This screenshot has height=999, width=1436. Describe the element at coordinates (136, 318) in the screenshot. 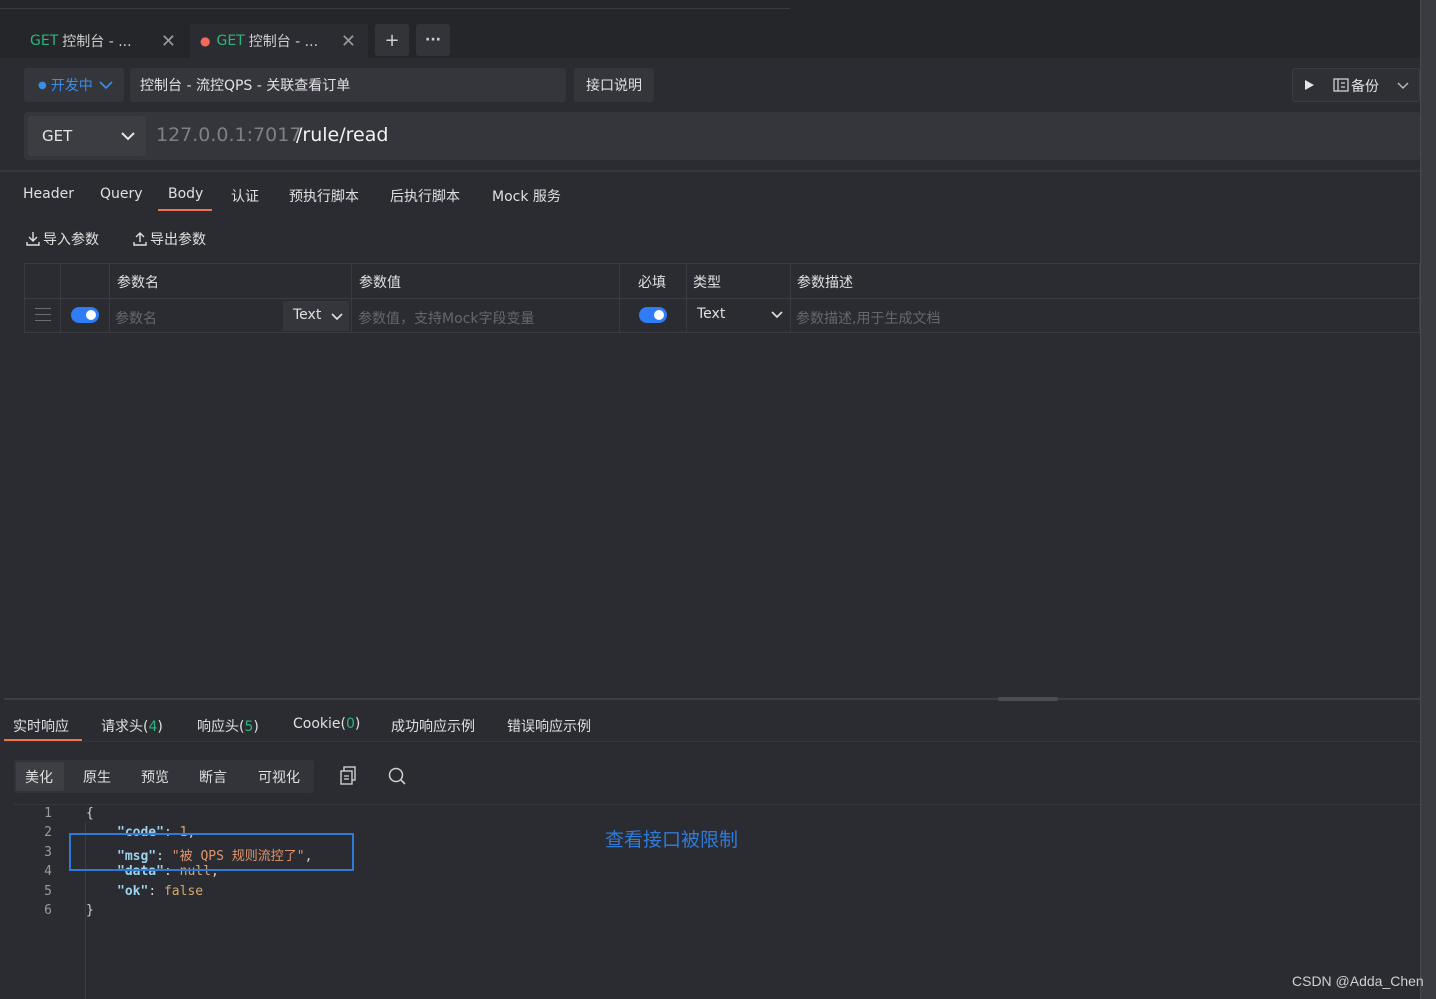

I see `param-name-input: 参数名` at that location.